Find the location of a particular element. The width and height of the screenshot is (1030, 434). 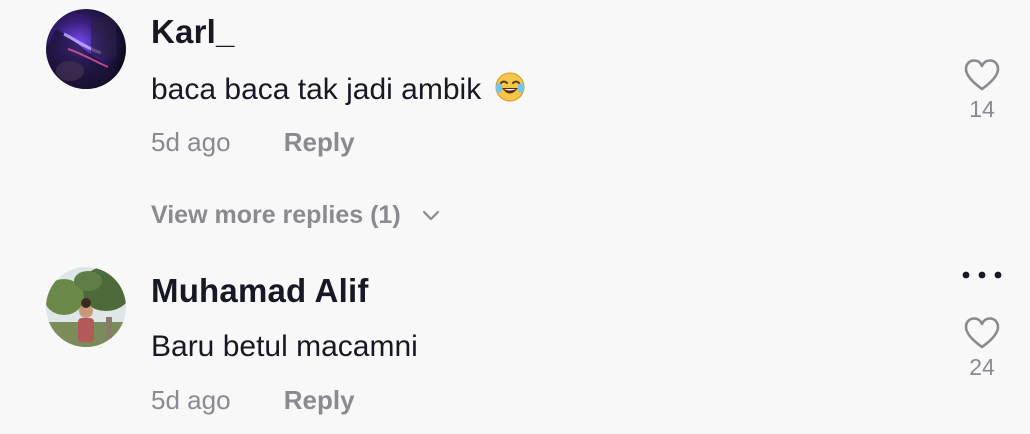

comment-text: baca baca tak jadi ambik is located at coordinates (338, 91).